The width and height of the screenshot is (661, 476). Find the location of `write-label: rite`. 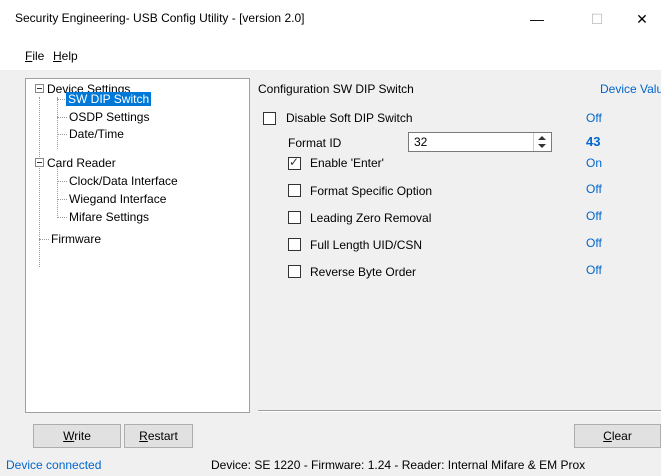

write-label: rite is located at coordinates (82, 436).